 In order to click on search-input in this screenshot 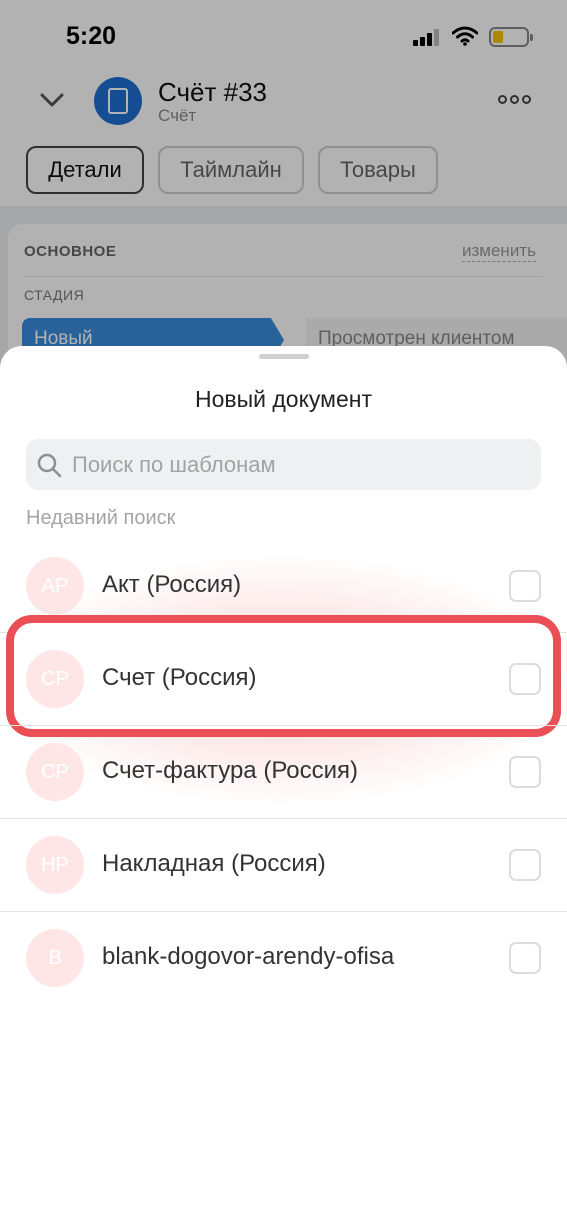, I will do `click(292, 465)`.